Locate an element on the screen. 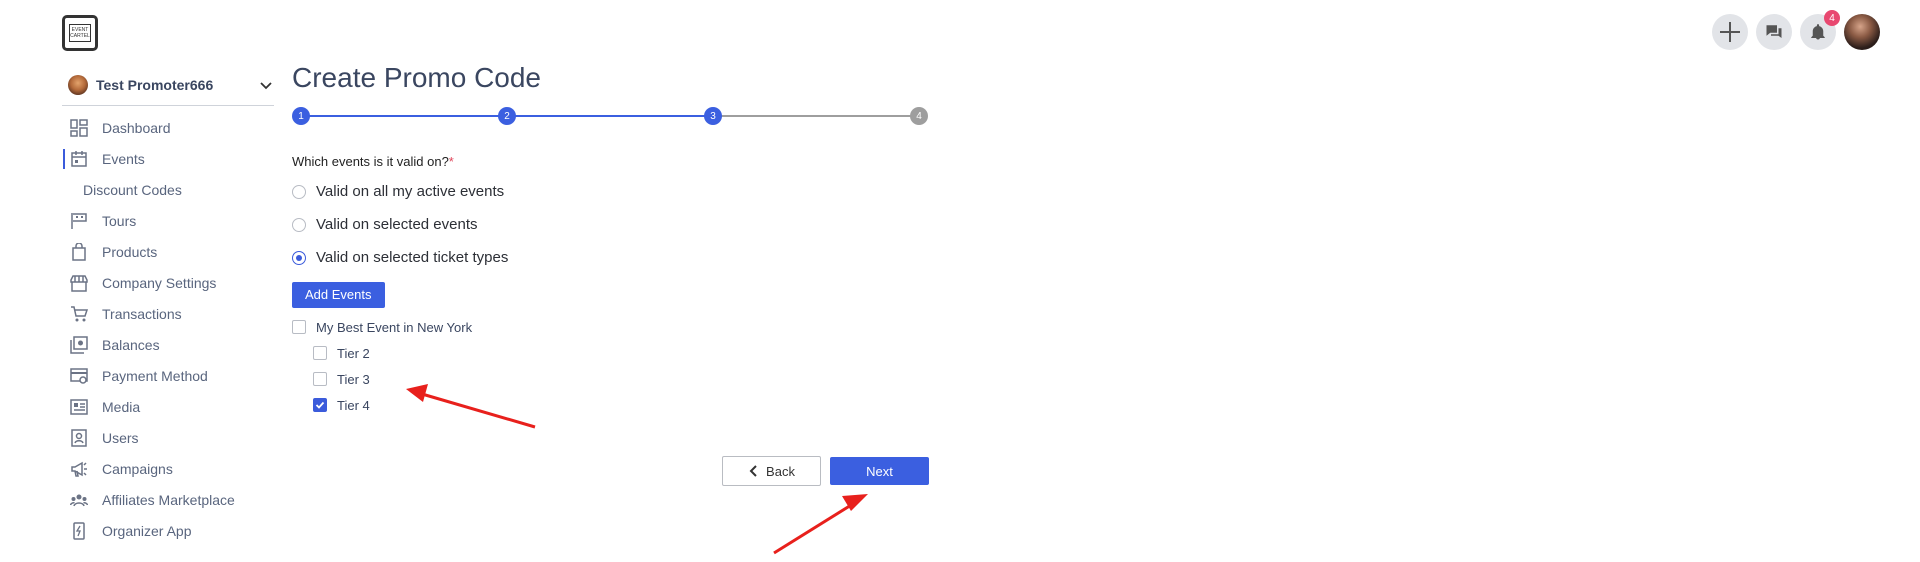 The width and height of the screenshot is (1920, 562). balance-icon is located at coordinates (79, 344).